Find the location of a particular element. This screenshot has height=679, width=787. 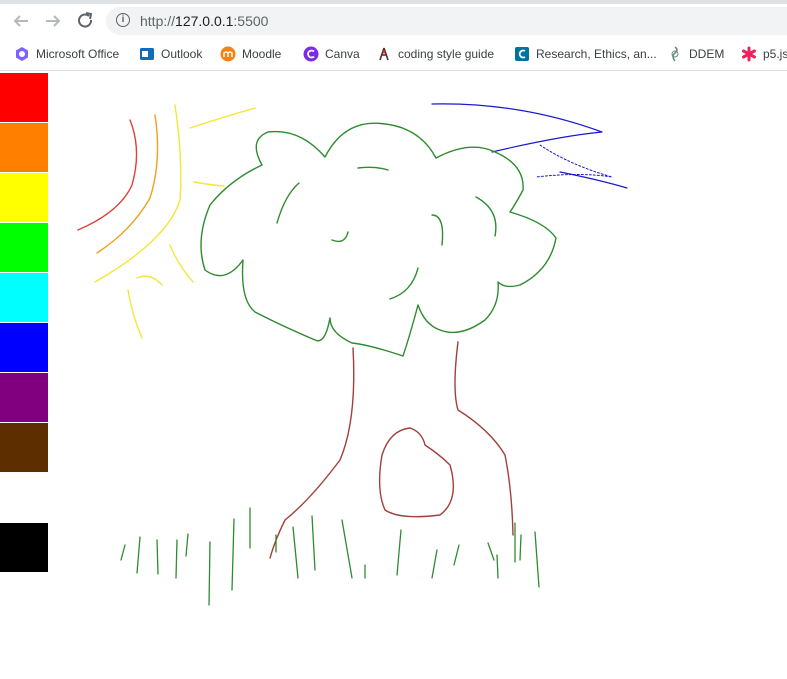

moodle-icon is located at coordinates (228, 54).